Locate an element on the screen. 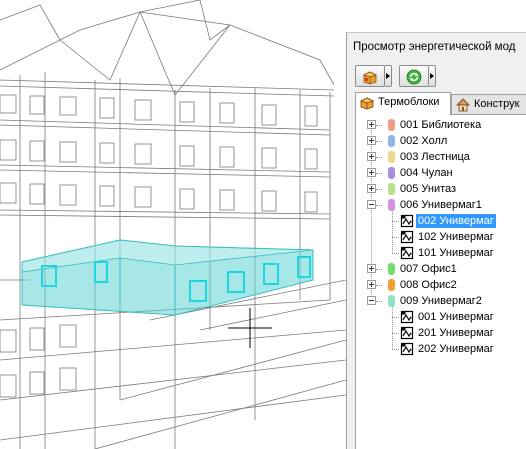  tab-thermal-blocks-label: Термоблоки is located at coordinates (409, 102).